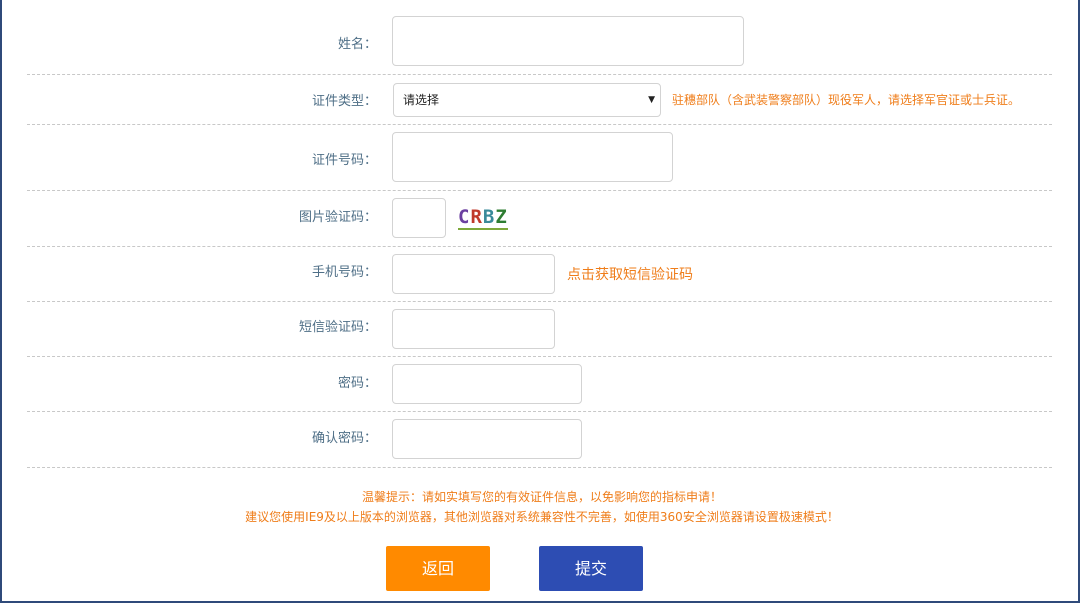  I want to click on tip-line-1: 温馨提示：请如实填写您的有效证件信息，以免影响您的指标申请！, so click(541, 497).